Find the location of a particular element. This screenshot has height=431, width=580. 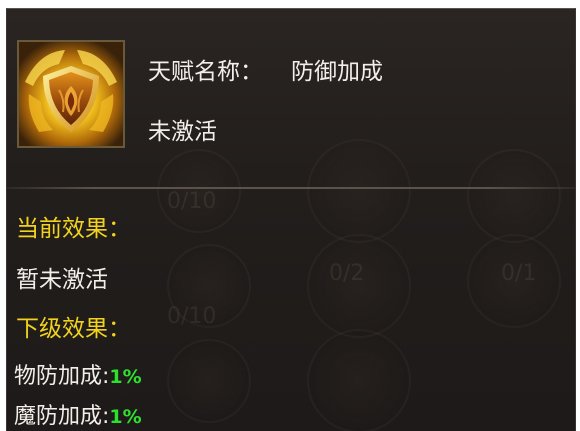

next-effect-heading: 下级效果： is located at coordinates (73, 329).